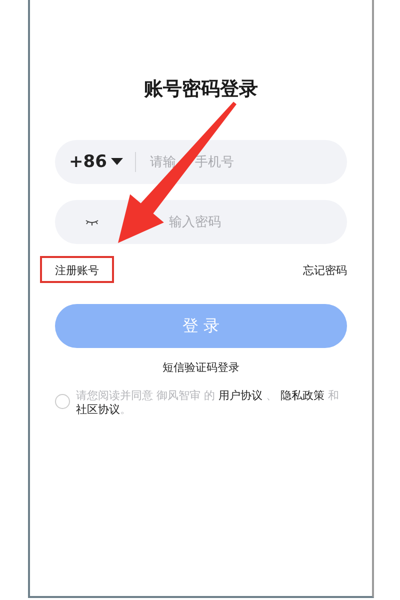 The height and width of the screenshot is (600, 400). I want to click on agreement-checkbox, so click(62, 401).